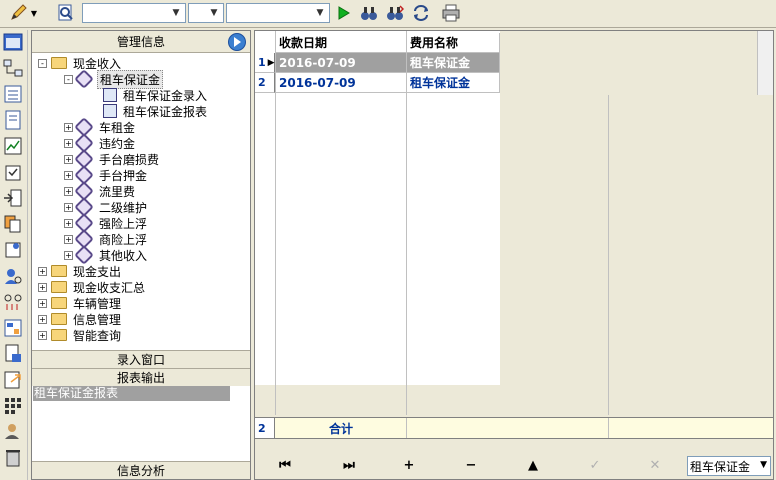  What do you see at coordinates (141, 377) in the screenshot?
I see `section-report-output: 报表输出` at bounding box center [141, 377].